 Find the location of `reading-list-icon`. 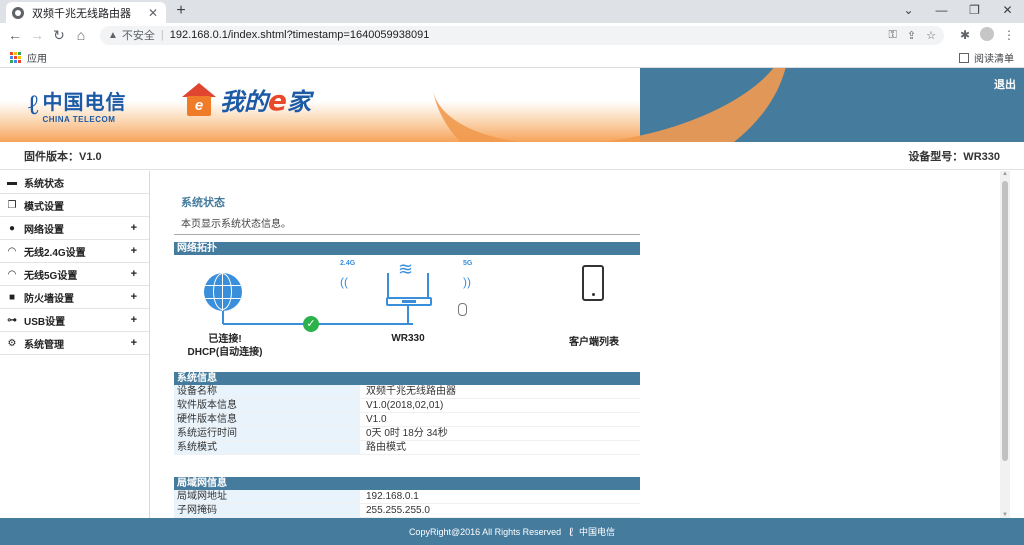

reading-list-icon is located at coordinates (964, 57).